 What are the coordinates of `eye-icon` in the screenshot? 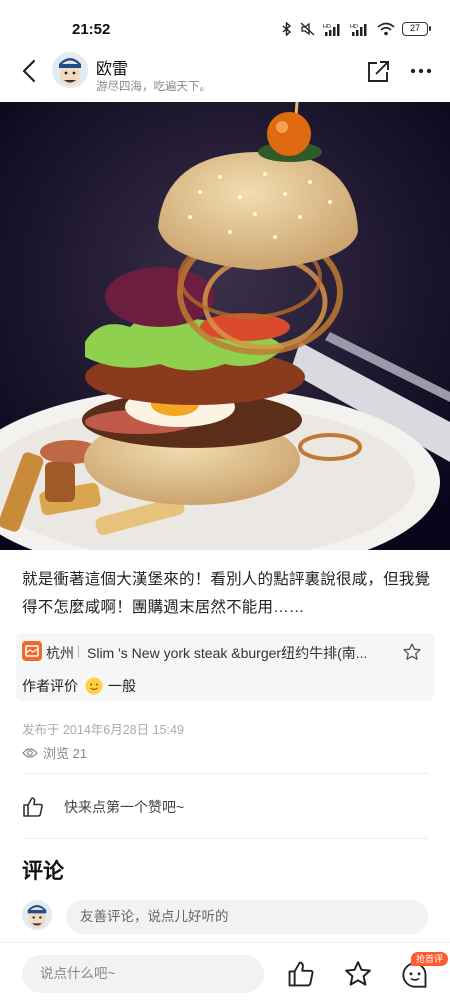 It's located at (30, 752).